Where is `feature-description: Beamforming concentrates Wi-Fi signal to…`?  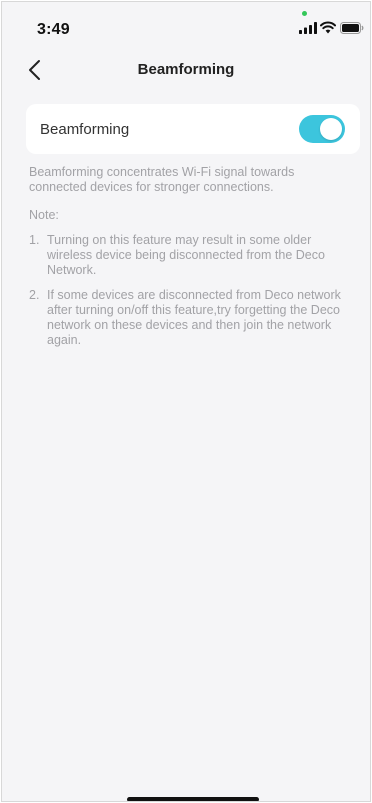 feature-description: Beamforming concentrates Wi-Fi signal to… is located at coordinates (162, 179).